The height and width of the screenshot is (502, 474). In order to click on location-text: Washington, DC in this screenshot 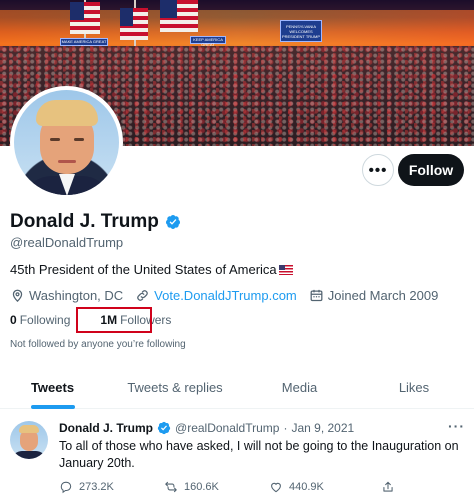, I will do `click(76, 295)`.